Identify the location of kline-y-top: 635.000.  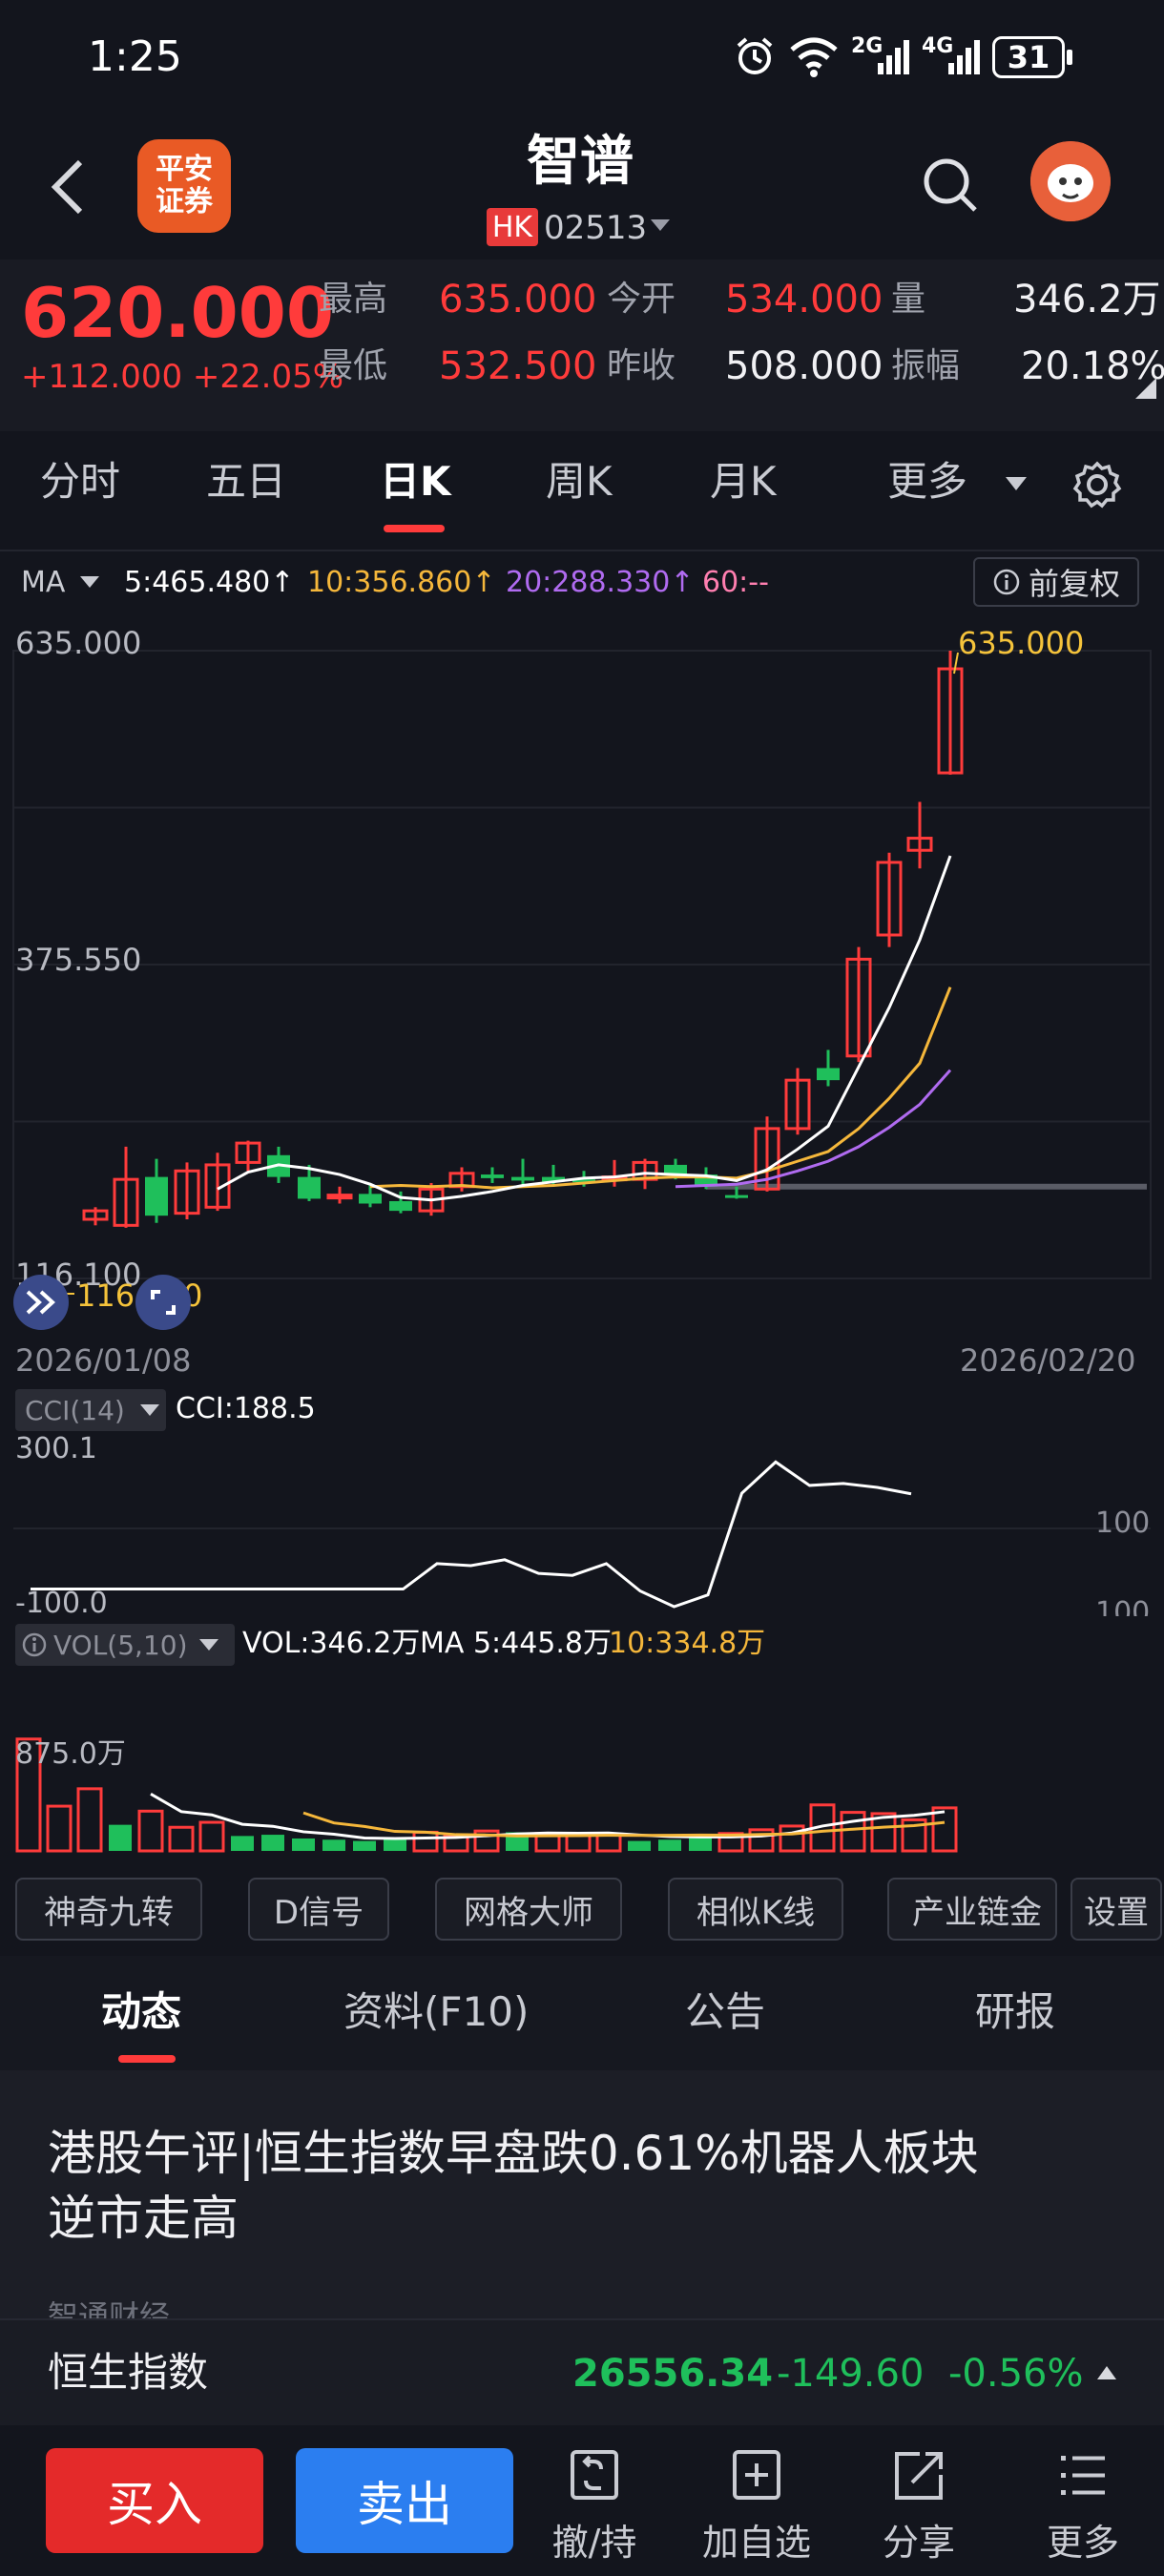
(78, 643).